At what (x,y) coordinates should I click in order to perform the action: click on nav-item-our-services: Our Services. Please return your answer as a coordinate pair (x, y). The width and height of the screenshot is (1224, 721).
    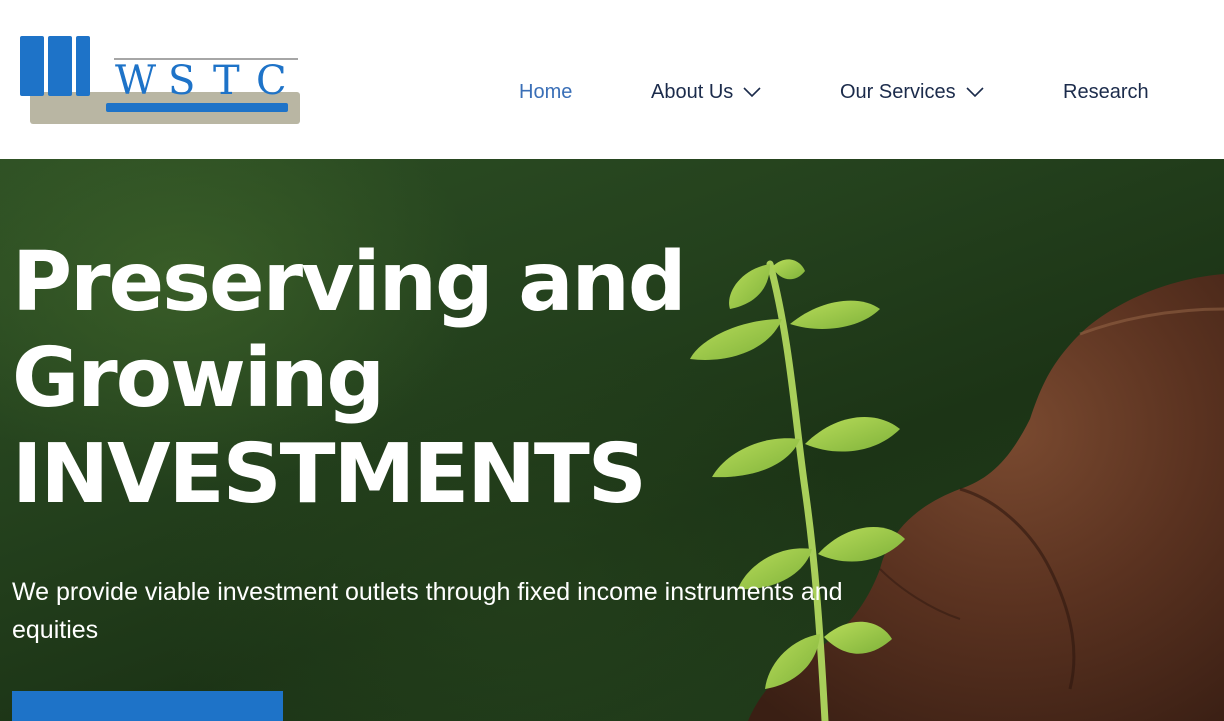
    Looking at the image, I should click on (912, 92).